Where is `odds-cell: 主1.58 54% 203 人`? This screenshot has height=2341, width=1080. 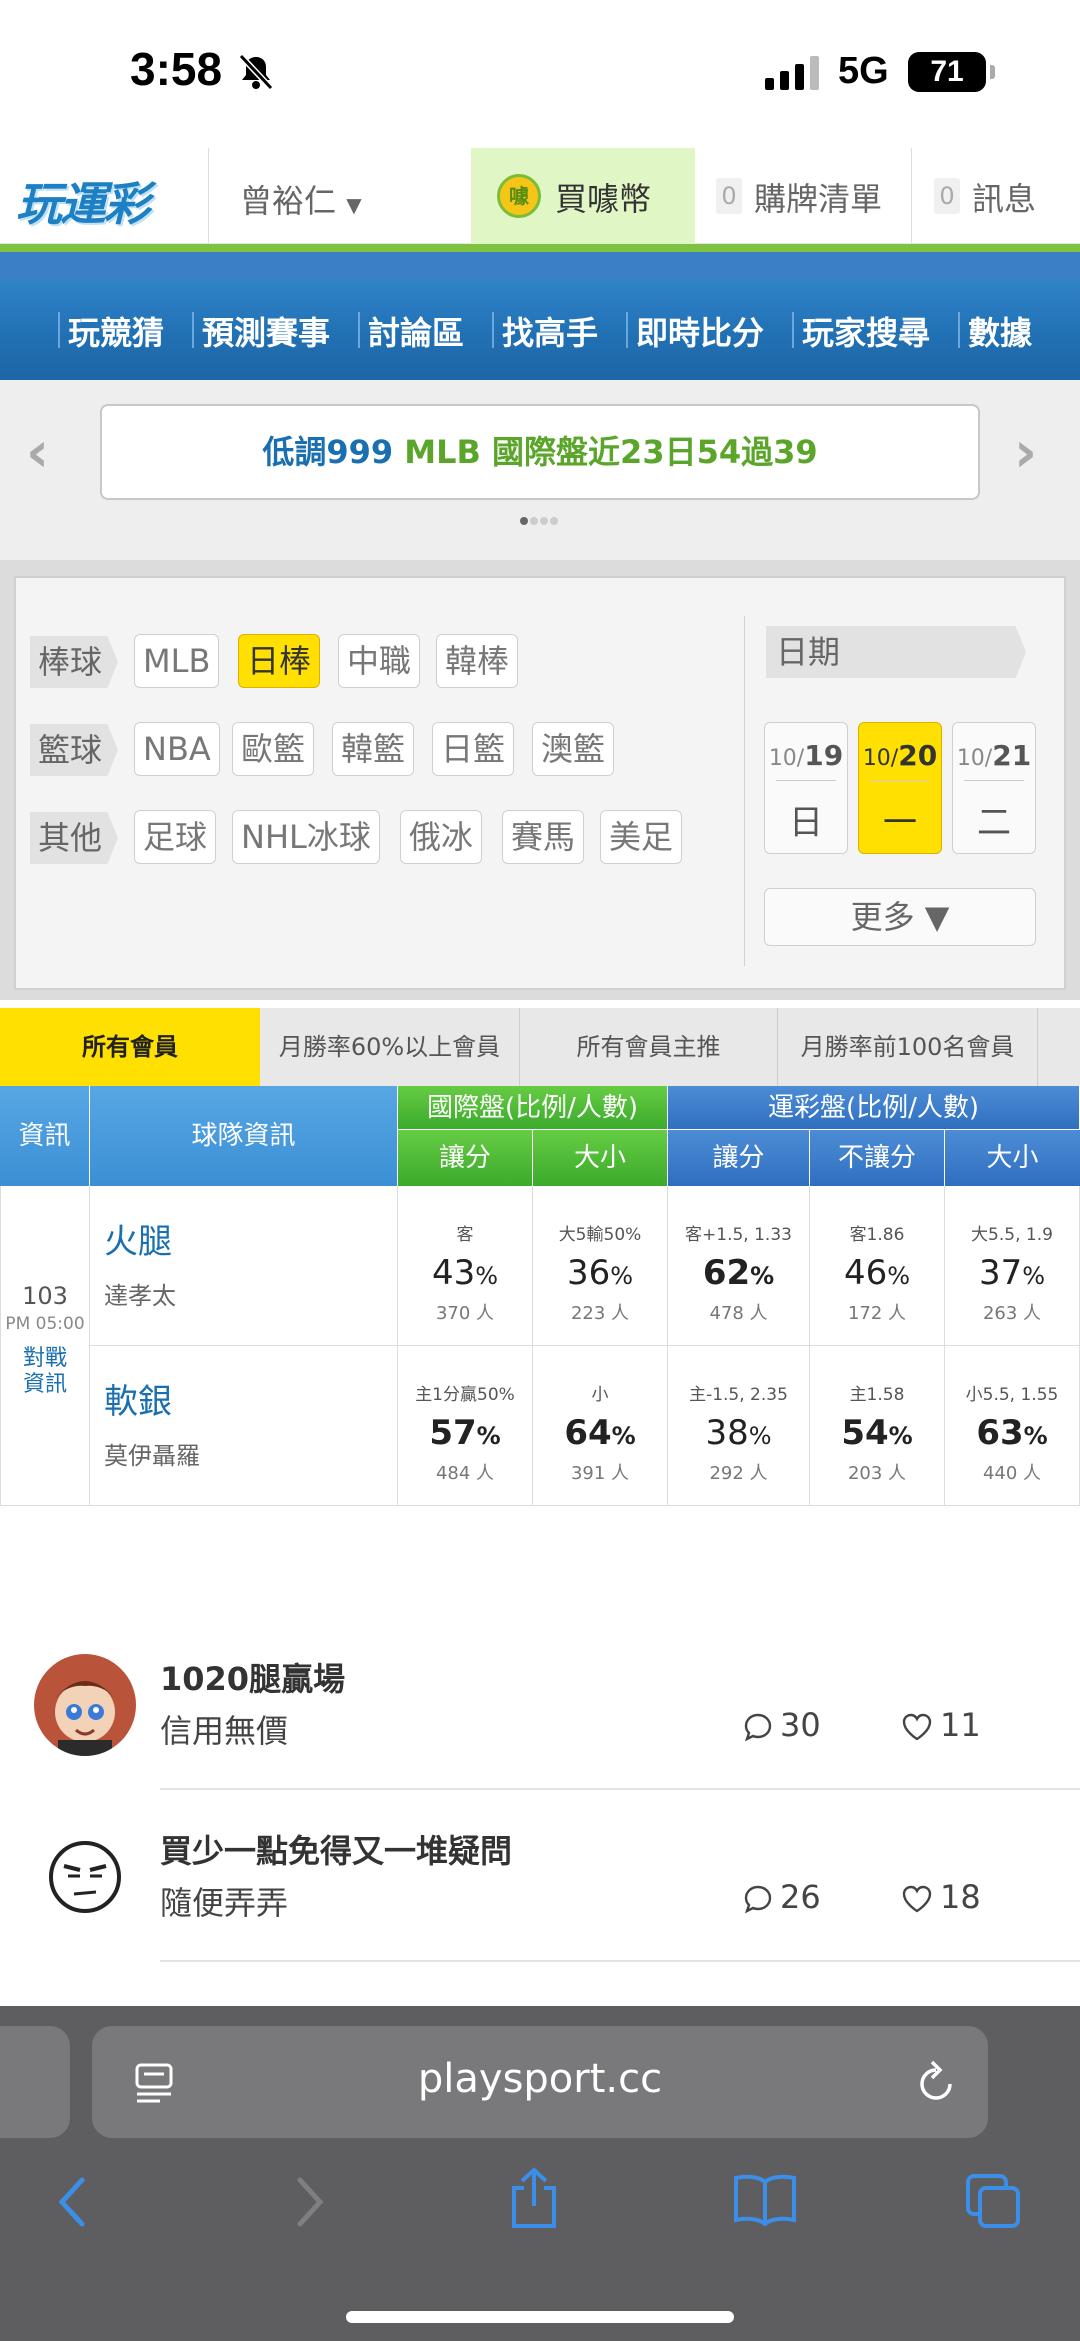
odds-cell: 主1.58 54% 203 人 is located at coordinates (877, 1426).